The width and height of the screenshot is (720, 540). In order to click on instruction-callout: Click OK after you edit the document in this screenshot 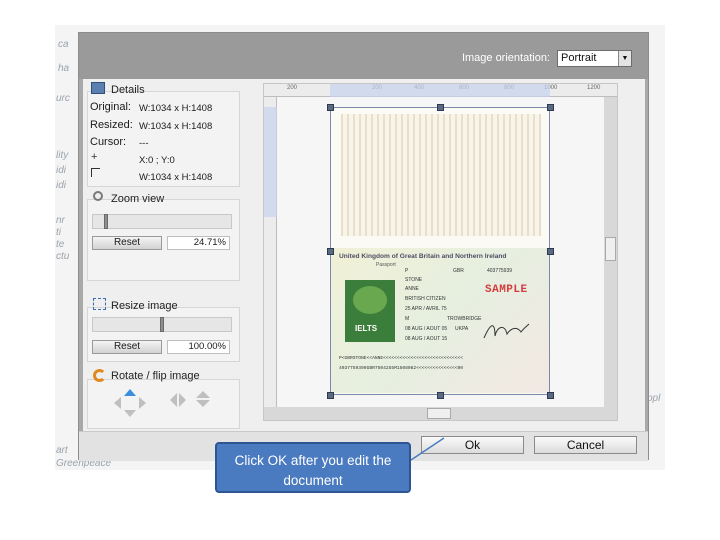, I will do `click(313, 467)`.